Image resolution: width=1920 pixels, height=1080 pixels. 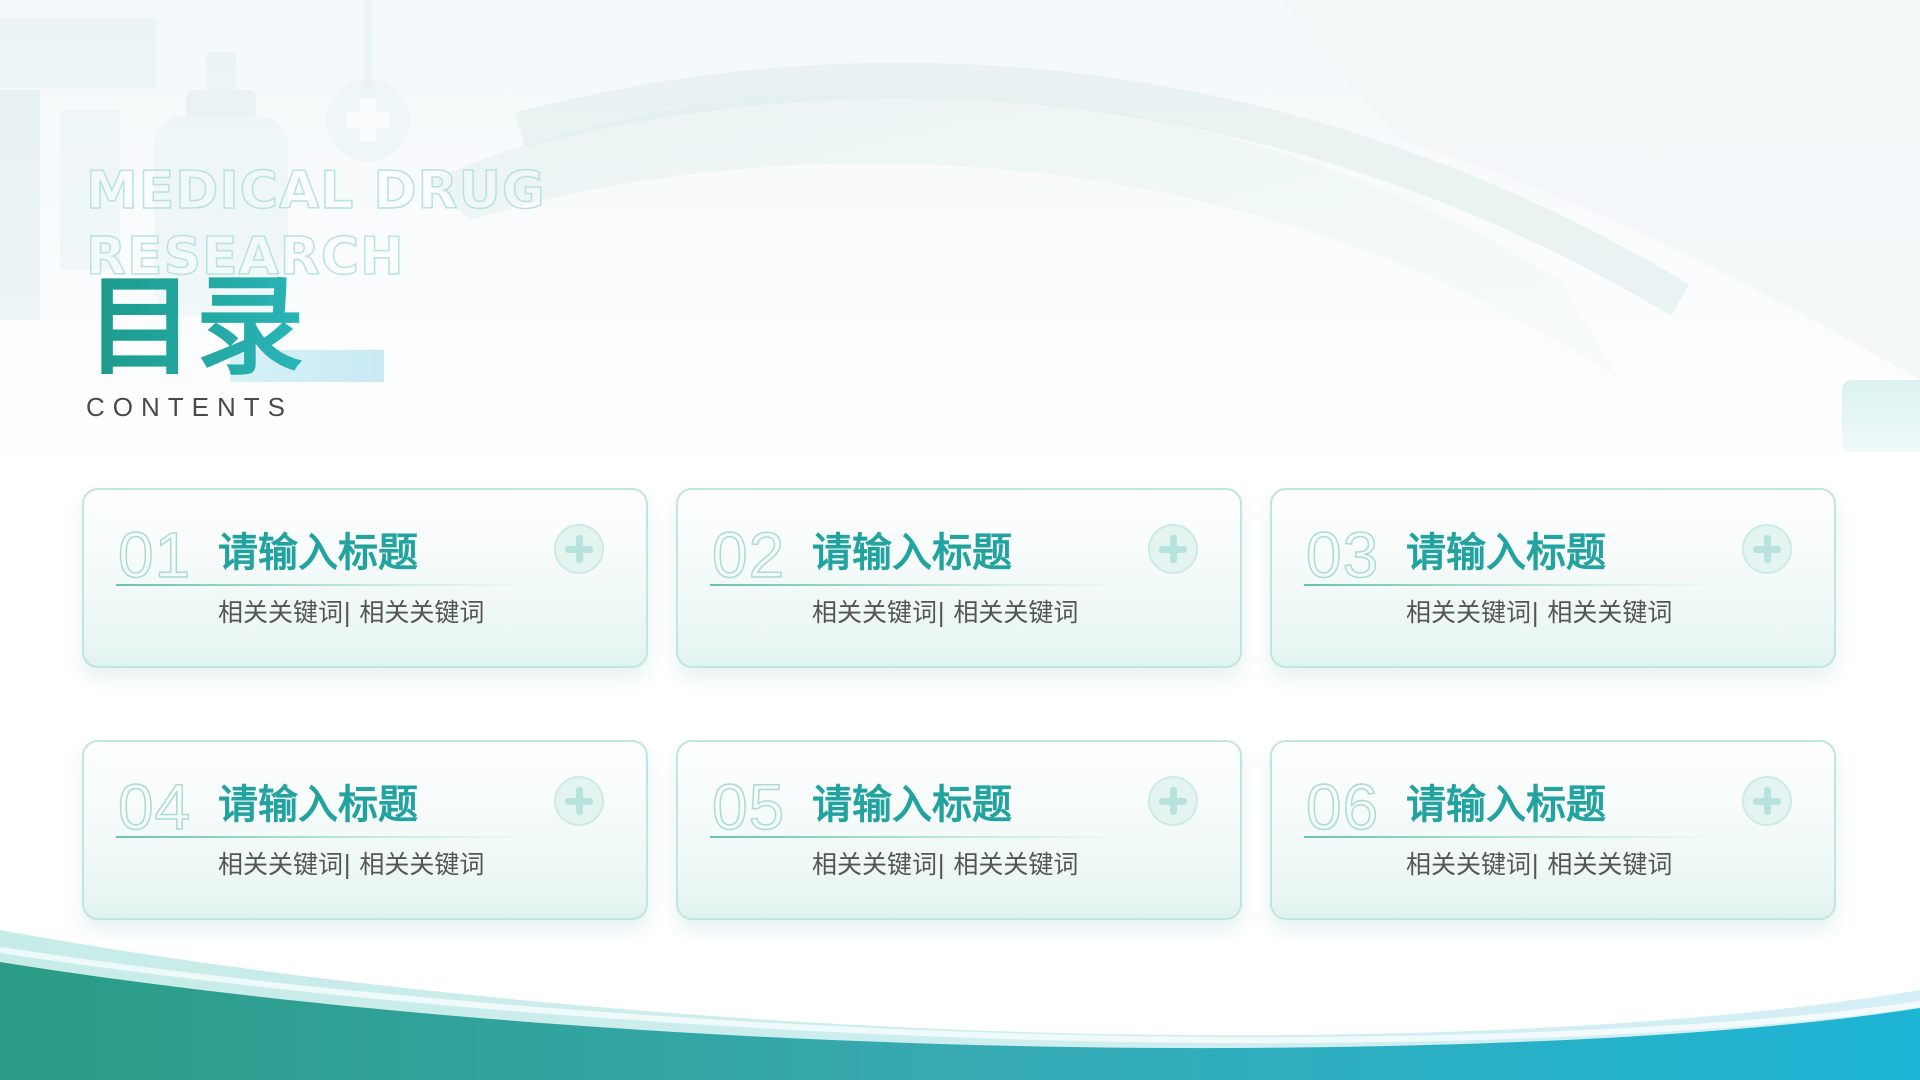 What do you see at coordinates (748, 555) in the screenshot?
I see `card-number: 02` at bounding box center [748, 555].